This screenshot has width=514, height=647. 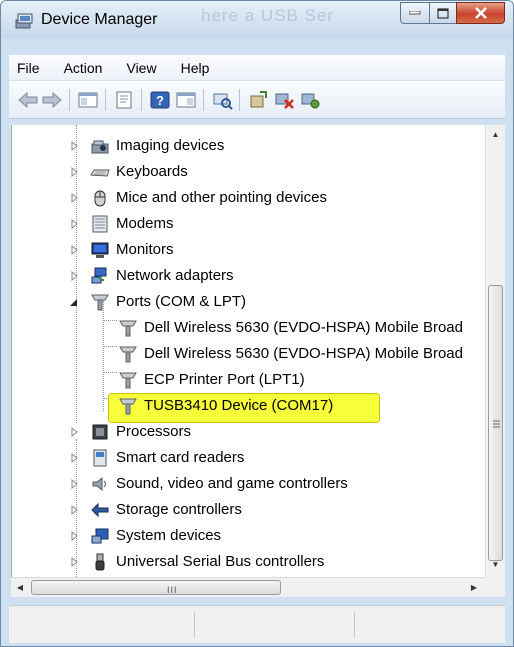 I want to click on mouse-icon, so click(x=100, y=198).